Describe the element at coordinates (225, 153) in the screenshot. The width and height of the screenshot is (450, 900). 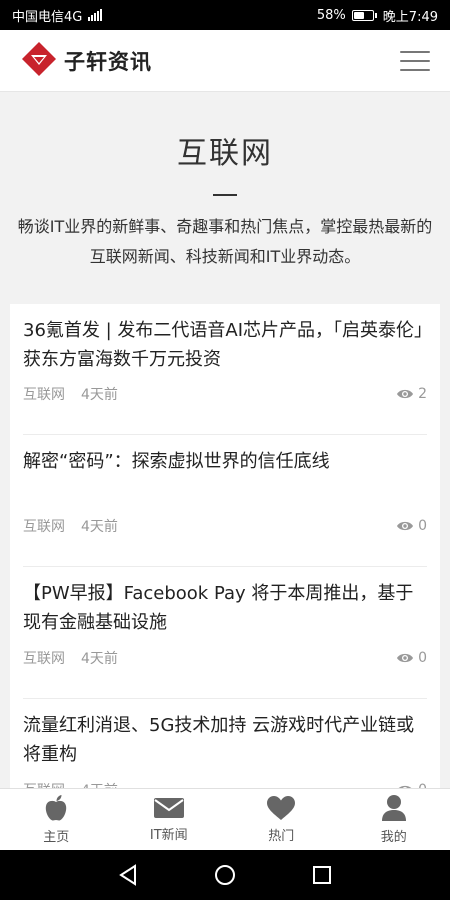
I see `page-title: 互联网` at that location.